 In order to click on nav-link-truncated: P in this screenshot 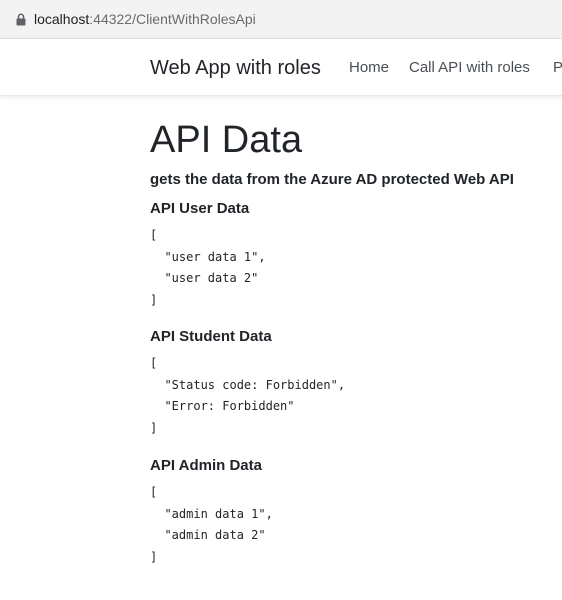, I will do `click(557, 68)`.